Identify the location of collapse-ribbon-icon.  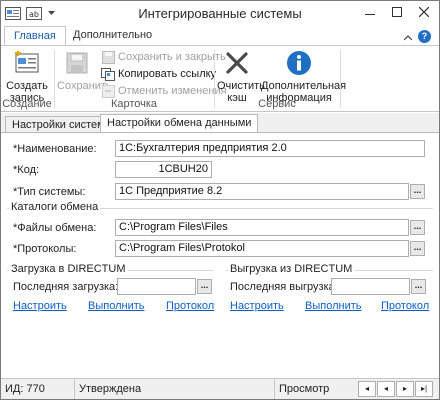
(408, 38).